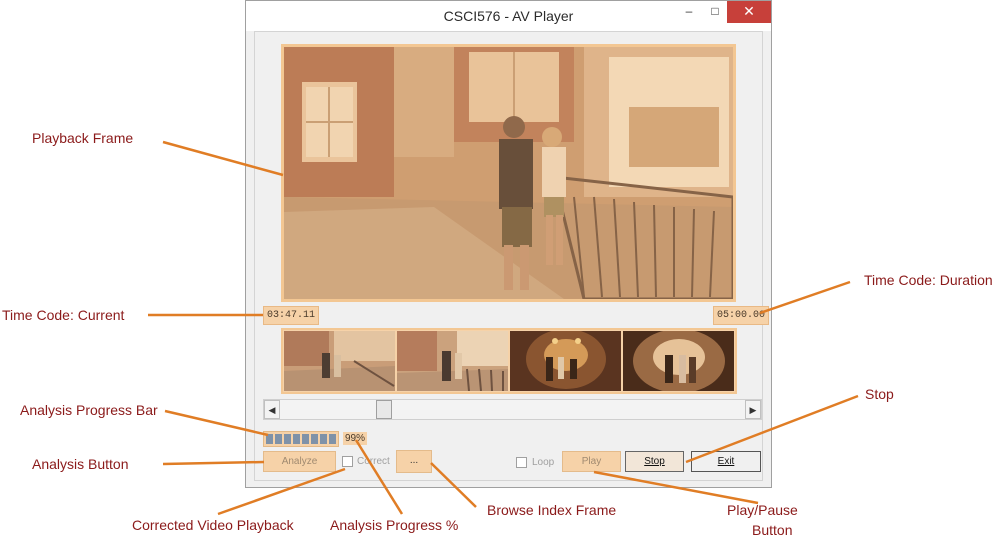  What do you see at coordinates (928, 280) in the screenshot?
I see `label-time-duration: Time Code: Duration` at bounding box center [928, 280].